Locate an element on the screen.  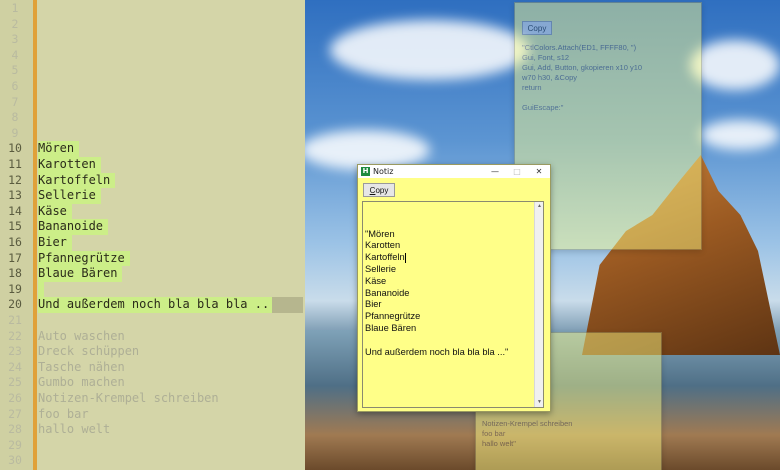
line-text: Käse is located at coordinates (55, 211).